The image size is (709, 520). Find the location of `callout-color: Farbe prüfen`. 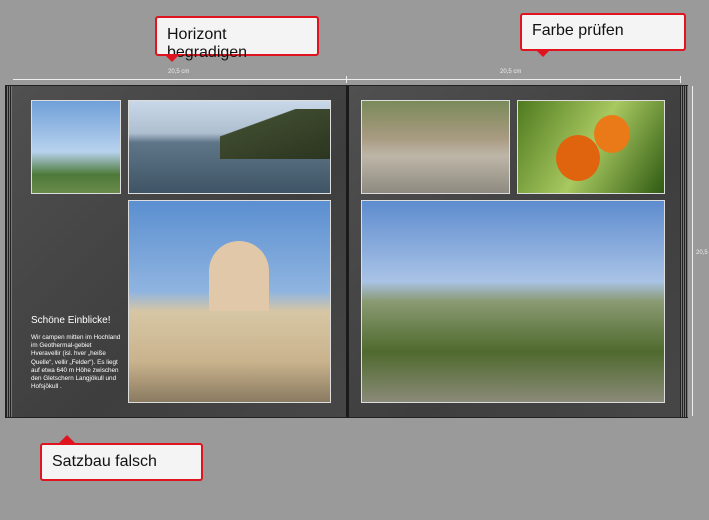

callout-color: Farbe prüfen is located at coordinates (603, 32).